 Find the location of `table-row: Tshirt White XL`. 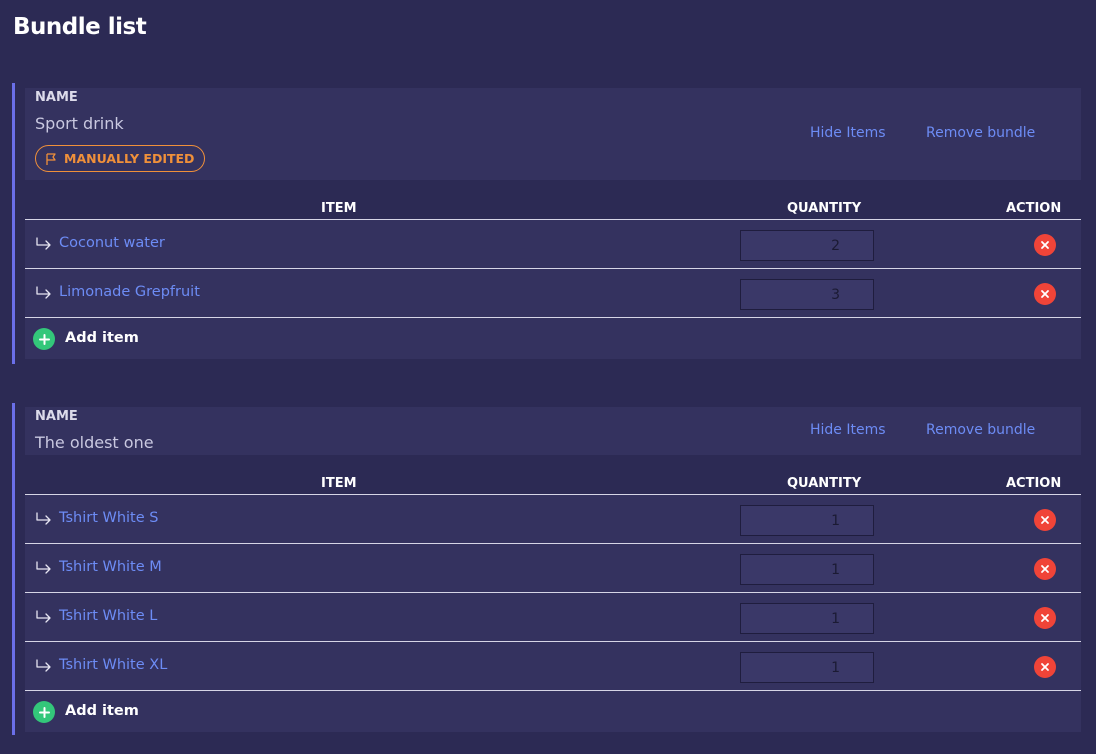

table-row: Tshirt White XL is located at coordinates (553, 666).